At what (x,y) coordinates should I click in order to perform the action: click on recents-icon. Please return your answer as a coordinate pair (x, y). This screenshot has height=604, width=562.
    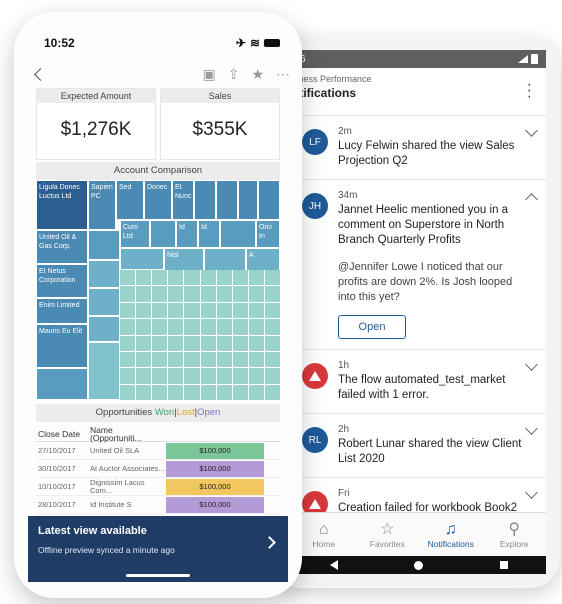
    Looking at the image, I should click on (503, 565).